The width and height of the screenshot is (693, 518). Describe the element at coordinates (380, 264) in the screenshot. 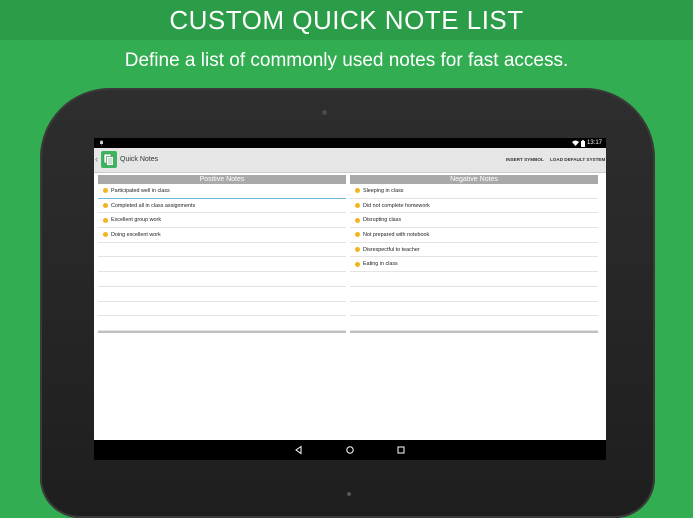

I see `note-text: Eating in class` at that location.